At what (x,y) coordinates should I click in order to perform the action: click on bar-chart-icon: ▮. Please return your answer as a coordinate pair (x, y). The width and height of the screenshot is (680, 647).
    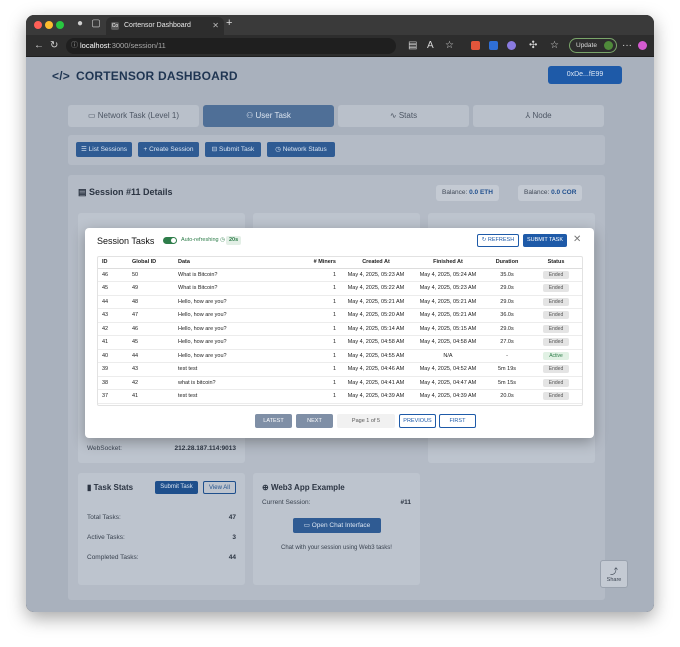
    Looking at the image, I should click on (90, 487).